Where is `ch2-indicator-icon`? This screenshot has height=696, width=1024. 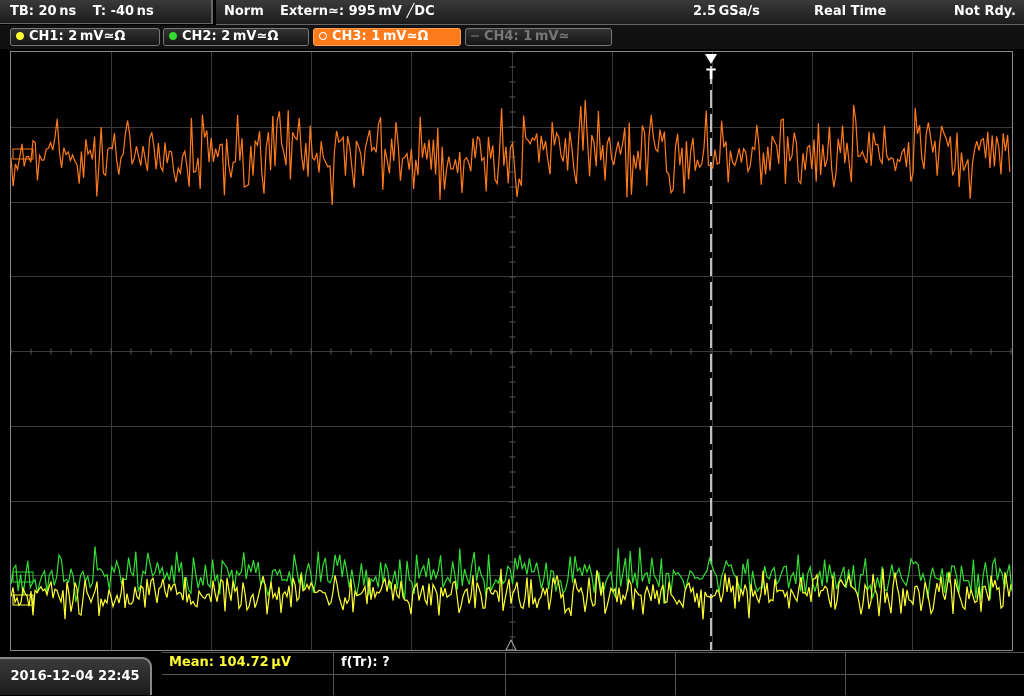 ch2-indicator-icon is located at coordinates (173, 36).